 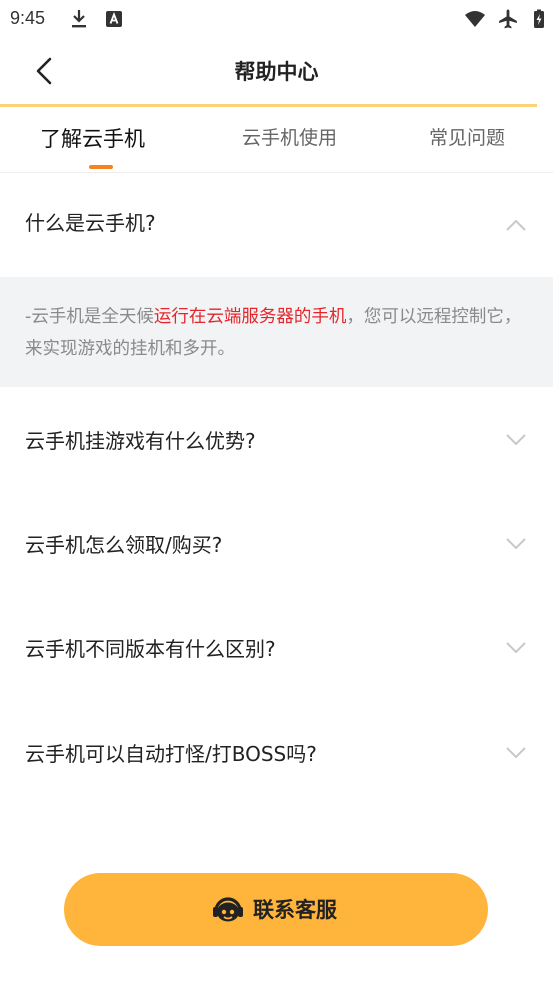 I want to click on battery-charging-icon, so click(x=539, y=18).